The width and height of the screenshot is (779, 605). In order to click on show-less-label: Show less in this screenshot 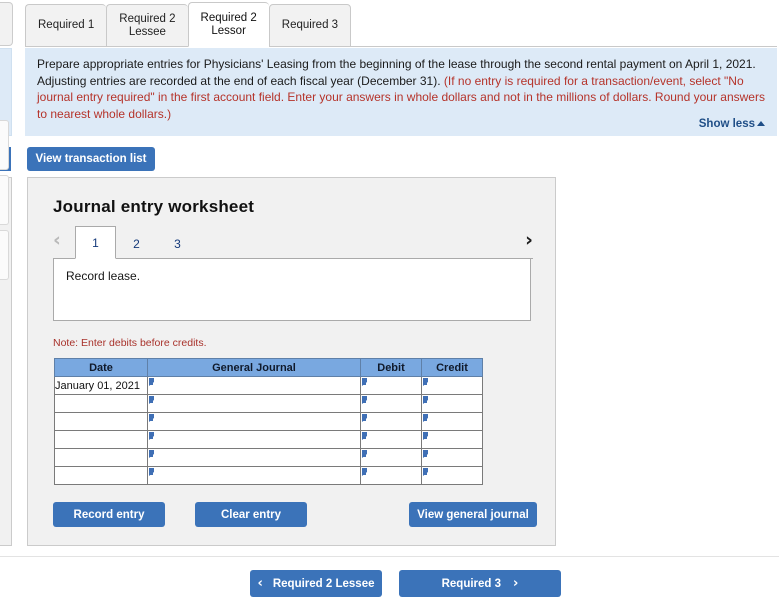, I will do `click(726, 124)`.